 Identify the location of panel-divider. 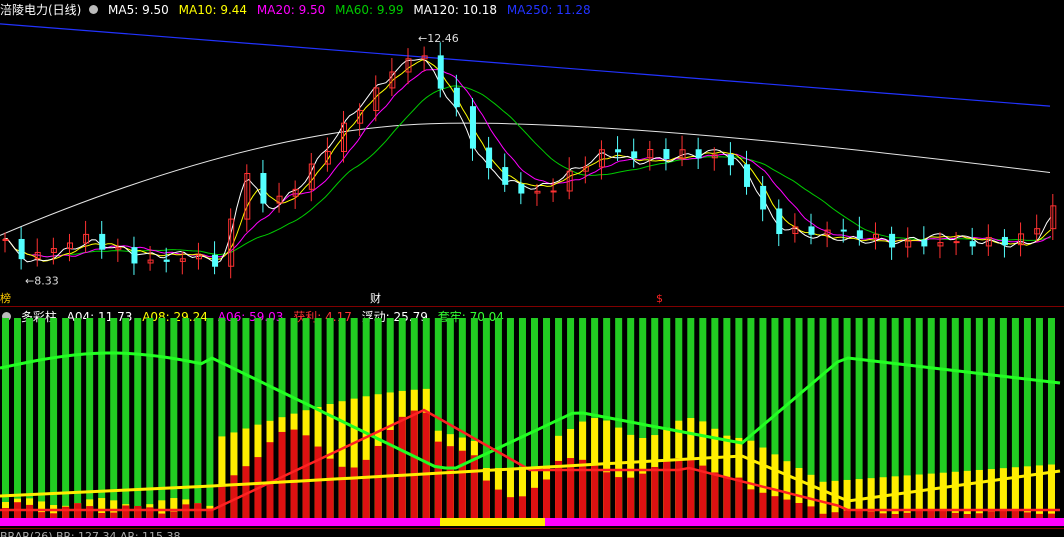
(532, 306).